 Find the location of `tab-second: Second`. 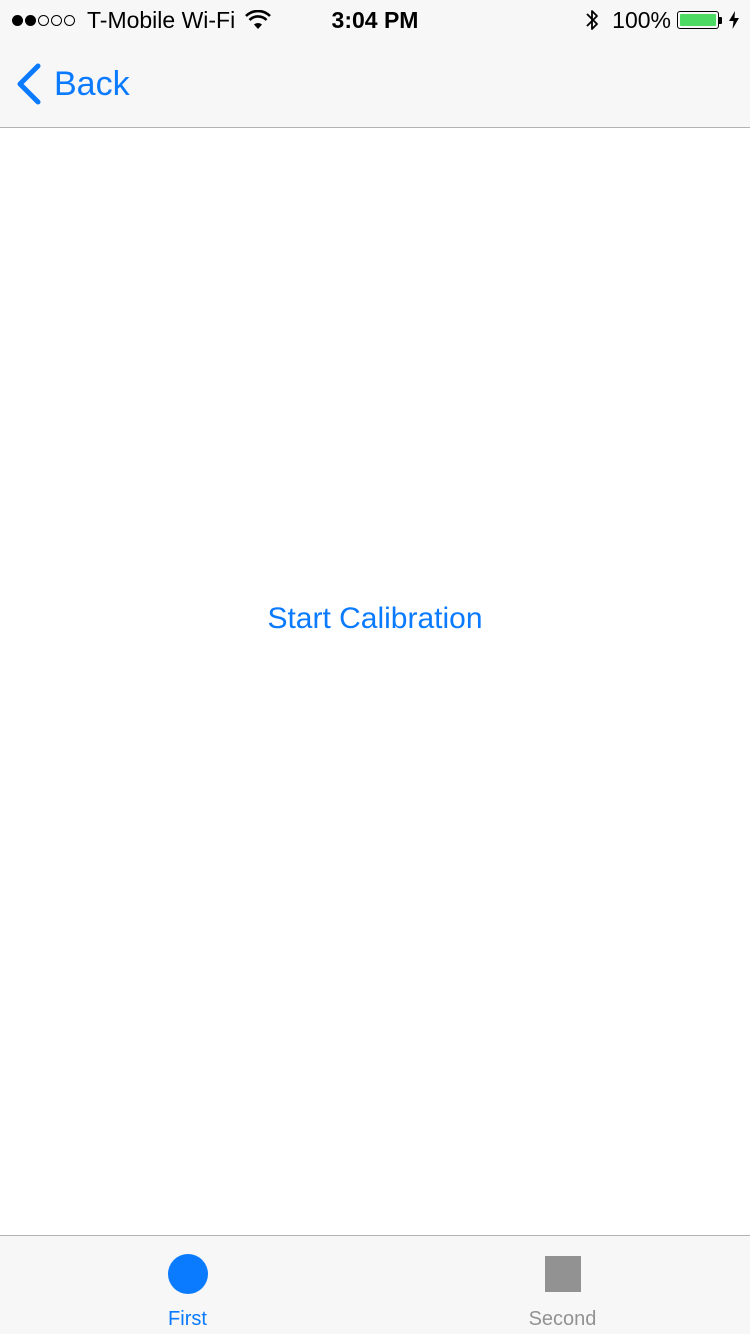

tab-second: Second is located at coordinates (562, 1285).